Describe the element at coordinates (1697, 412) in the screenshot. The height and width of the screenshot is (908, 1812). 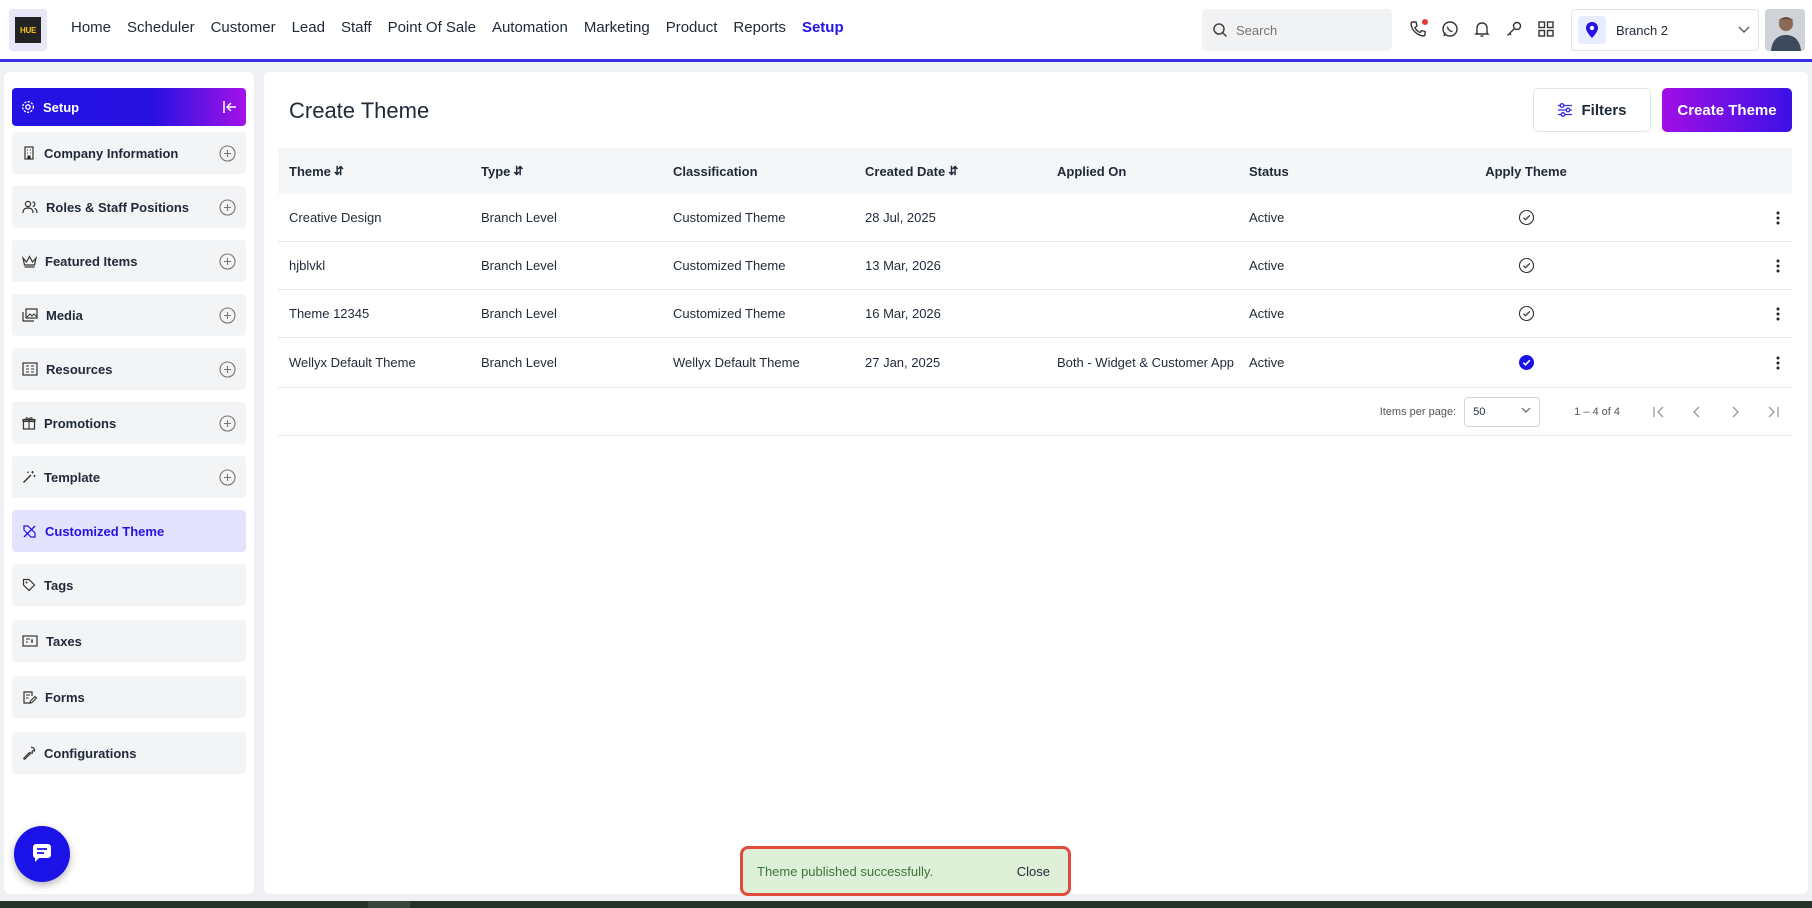
I see `previous-page-button` at that location.